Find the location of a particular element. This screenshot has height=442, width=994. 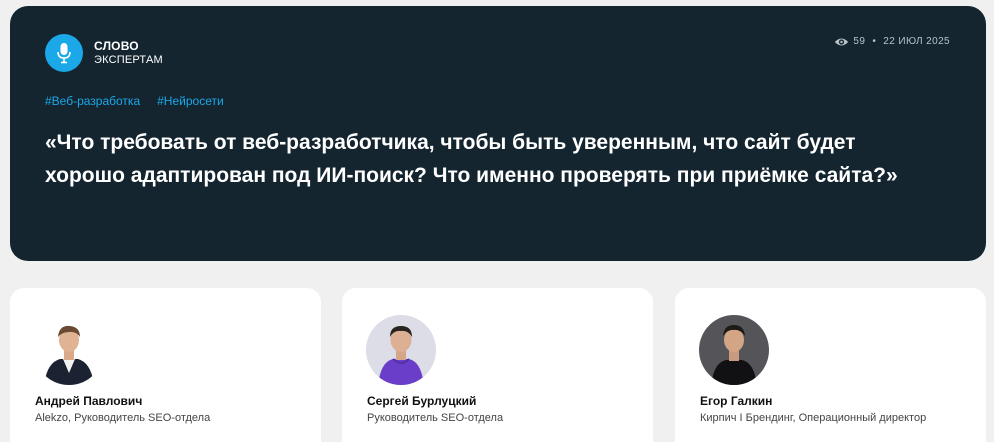

brand-name-line1: СЛОВО is located at coordinates (116, 46).